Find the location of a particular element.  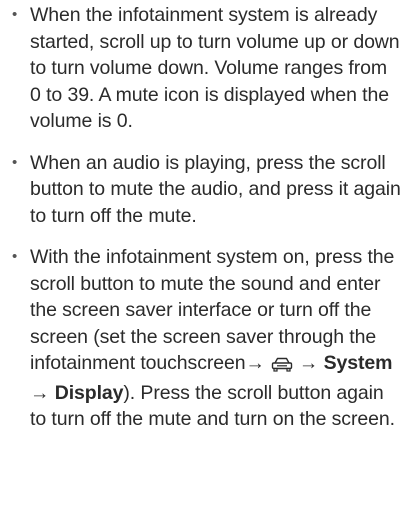

car-icon is located at coordinates (282, 366).